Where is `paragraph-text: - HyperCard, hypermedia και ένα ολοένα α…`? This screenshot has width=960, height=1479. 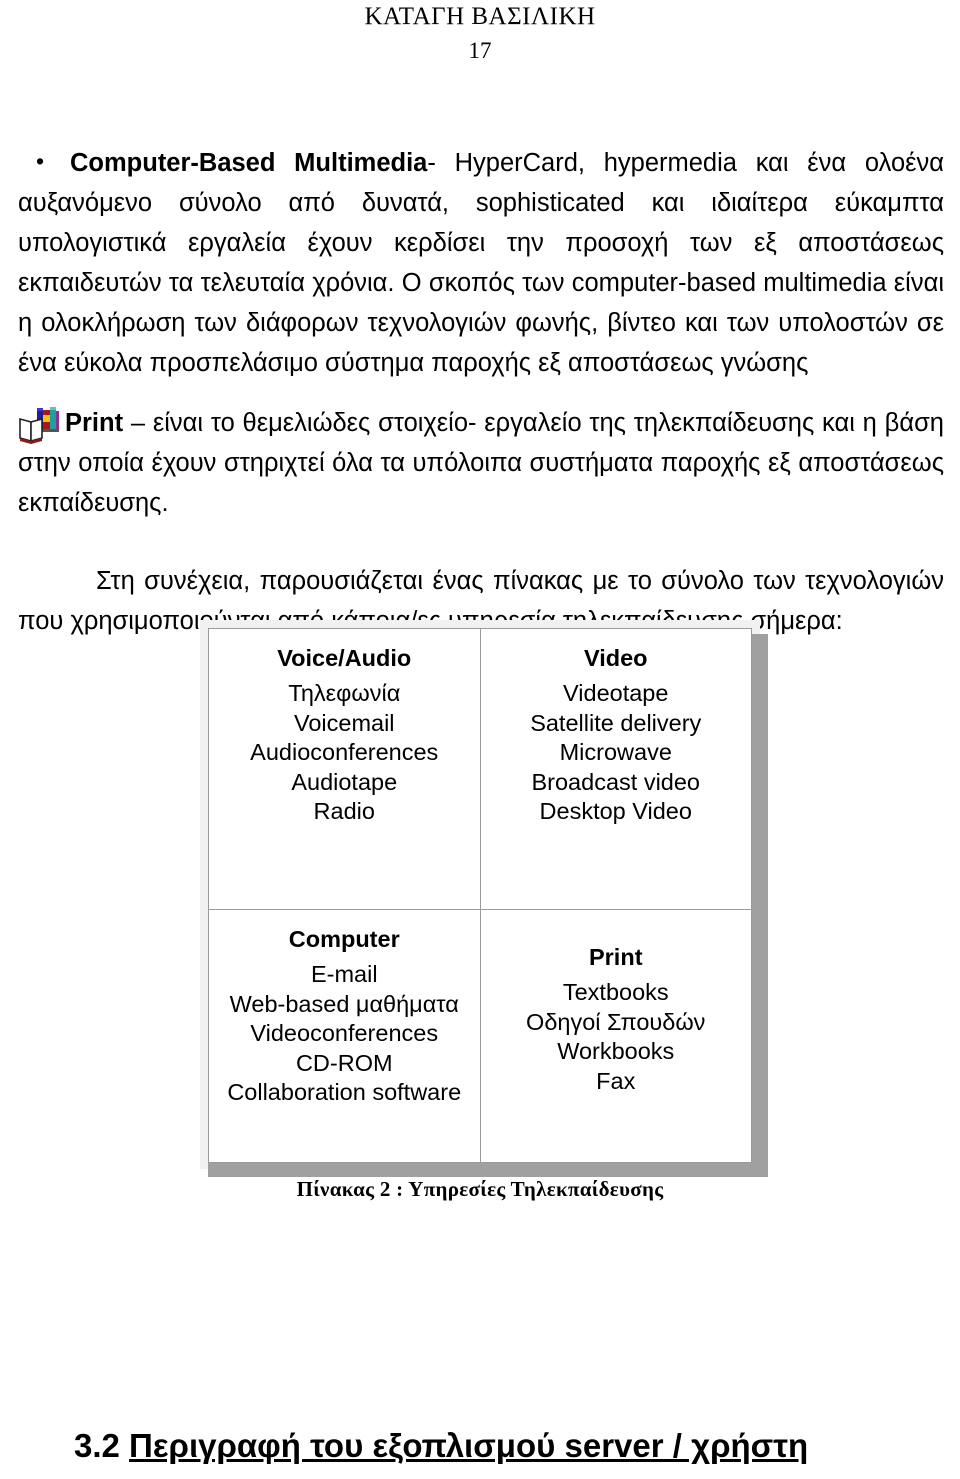 paragraph-text: - HyperCard, hypermedia και ένα ολοένα α… is located at coordinates (481, 263).